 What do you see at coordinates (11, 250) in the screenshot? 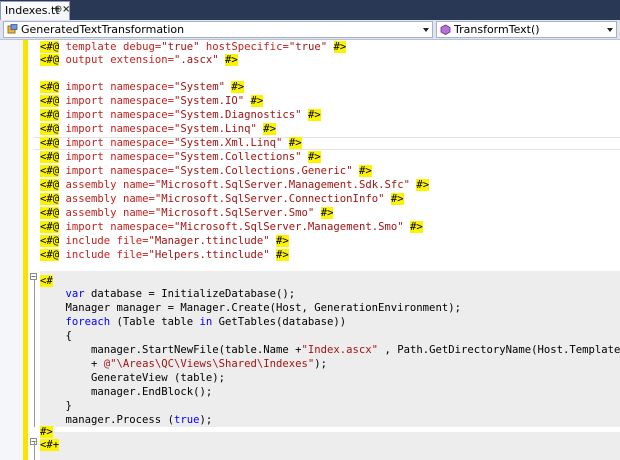
I see `indicator-margin` at bounding box center [11, 250].